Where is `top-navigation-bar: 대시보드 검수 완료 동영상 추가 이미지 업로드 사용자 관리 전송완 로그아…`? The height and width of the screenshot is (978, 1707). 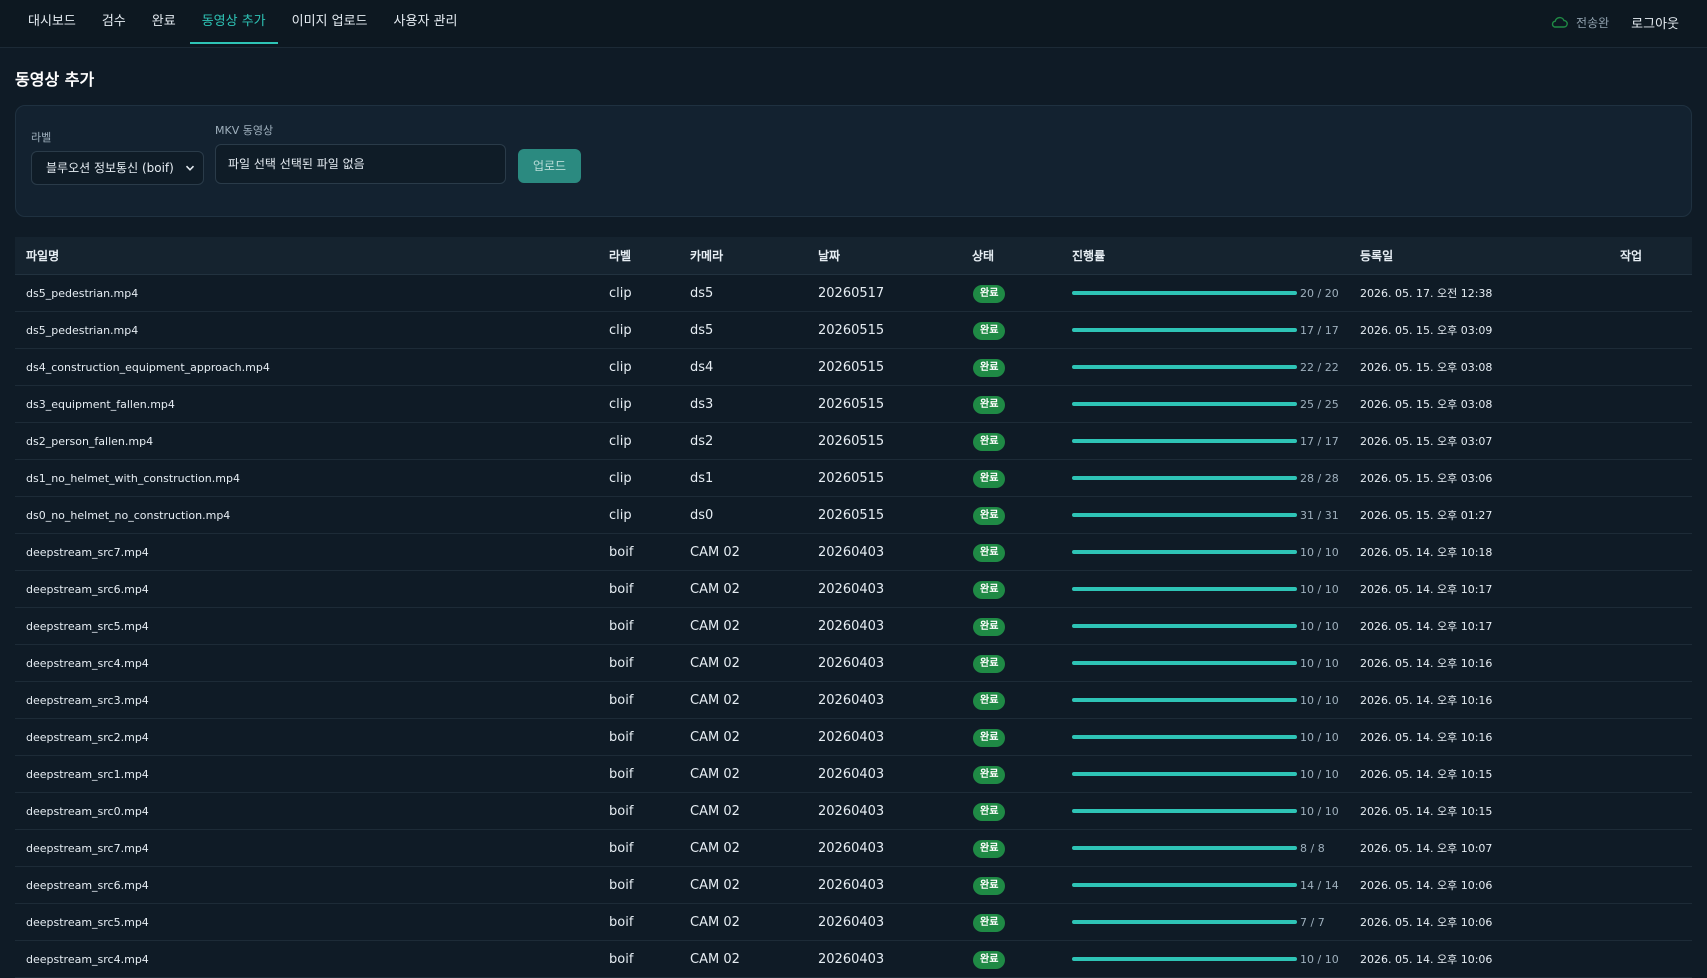
top-navigation-bar: 대시보드 검수 완료 동영상 추가 이미지 업로드 사용자 관리 전송완 로그아… is located at coordinates (853, 24).